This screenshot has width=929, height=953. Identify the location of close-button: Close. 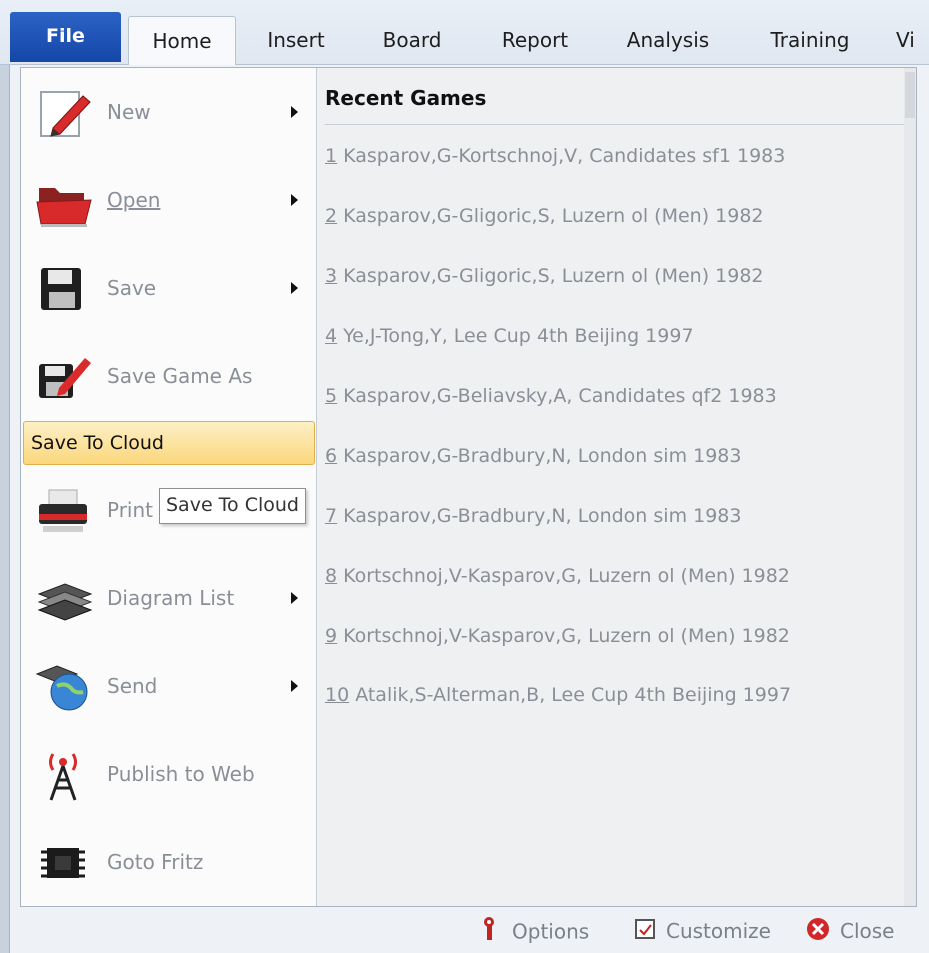
(850, 931).